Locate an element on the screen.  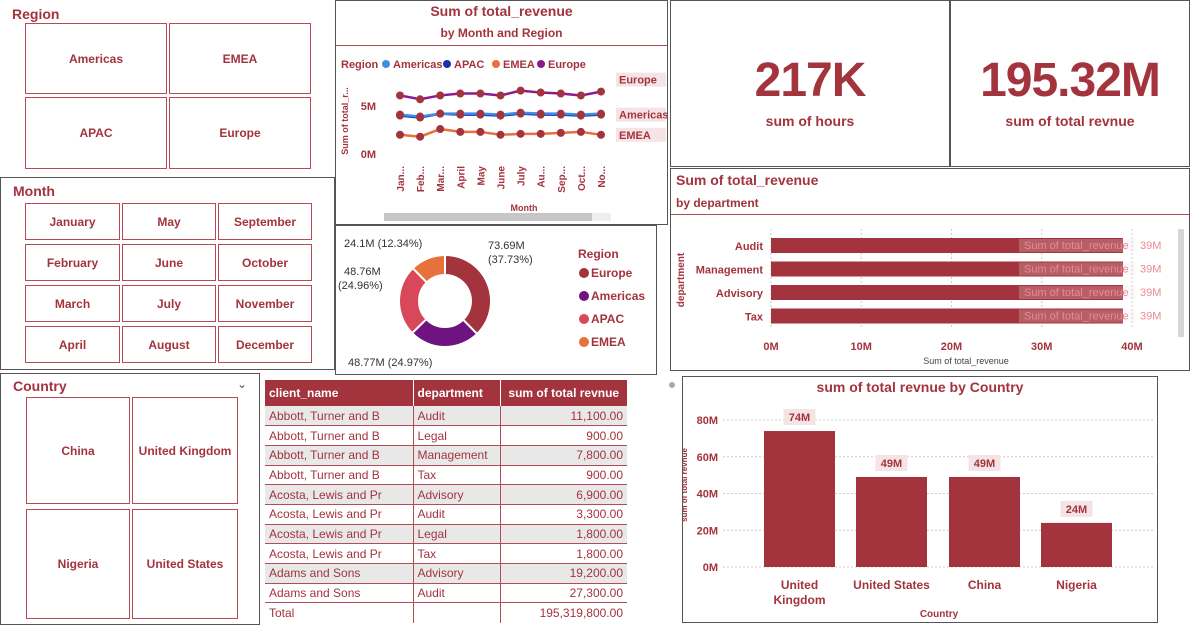
donut-legend-label: APAC is located at coordinates (607, 319).